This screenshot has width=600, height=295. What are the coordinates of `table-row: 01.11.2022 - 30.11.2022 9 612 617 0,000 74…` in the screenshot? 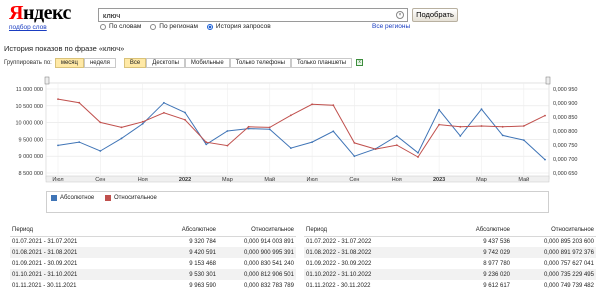 It's located at (450, 285).